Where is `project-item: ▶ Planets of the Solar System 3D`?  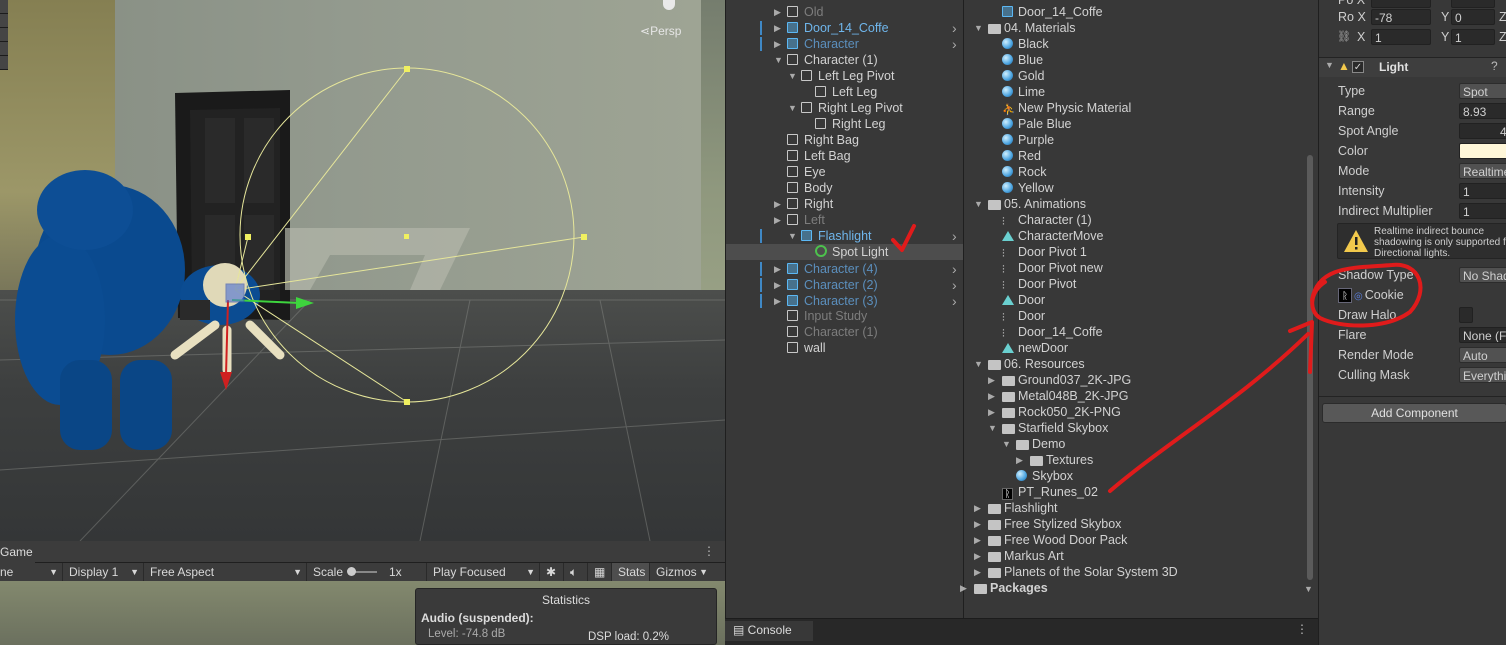
project-item: ▶ Planets of the Solar System 3D is located at coordinates (1134, 572).